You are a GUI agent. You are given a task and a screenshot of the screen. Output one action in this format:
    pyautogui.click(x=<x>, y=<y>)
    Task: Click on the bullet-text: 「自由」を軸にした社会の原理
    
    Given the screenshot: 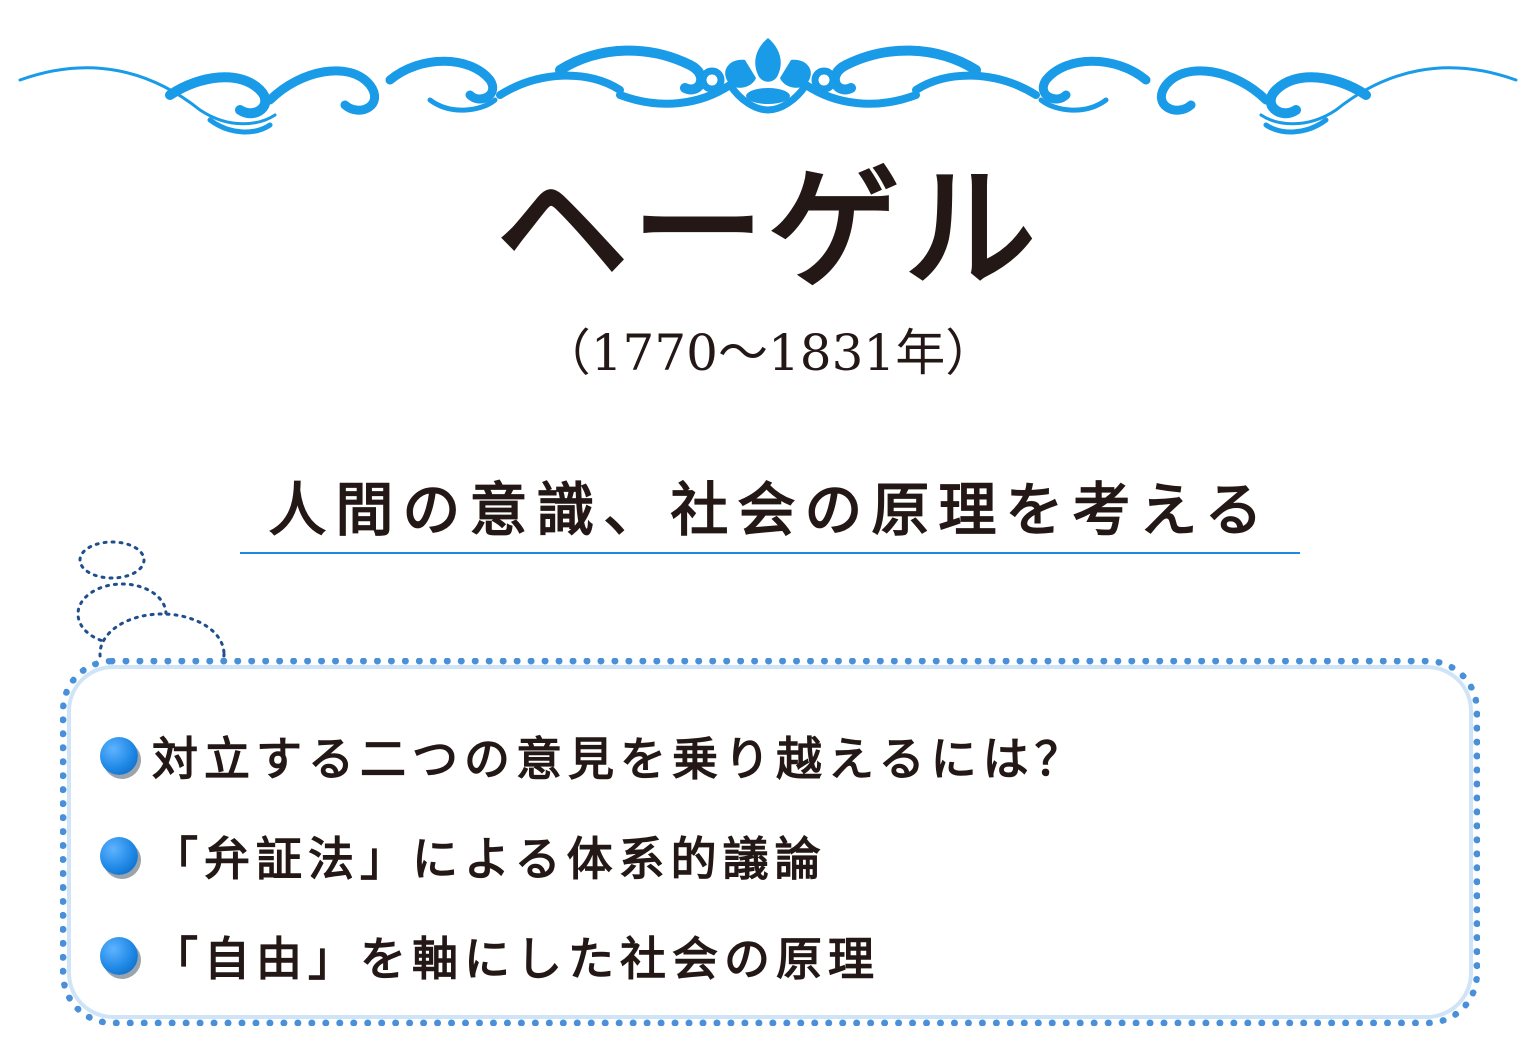 What is the action you would take?
    pyautogui.click(x=516, y=959)
    